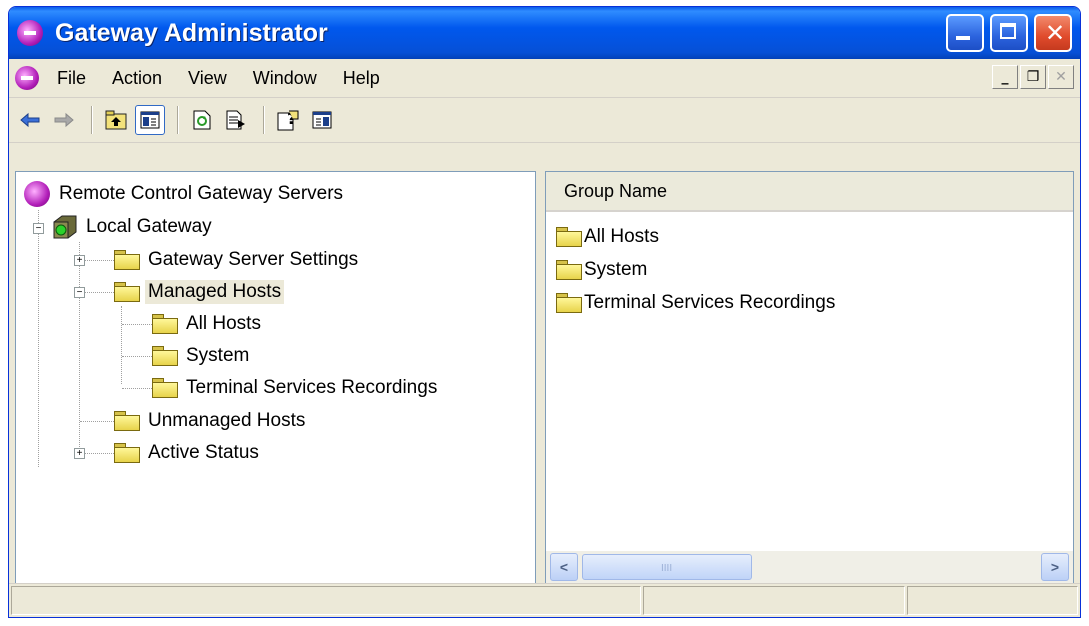 The height and width of the screenshot is (626, 1089). I want to click on menu-action: Action, so click(137, 78).